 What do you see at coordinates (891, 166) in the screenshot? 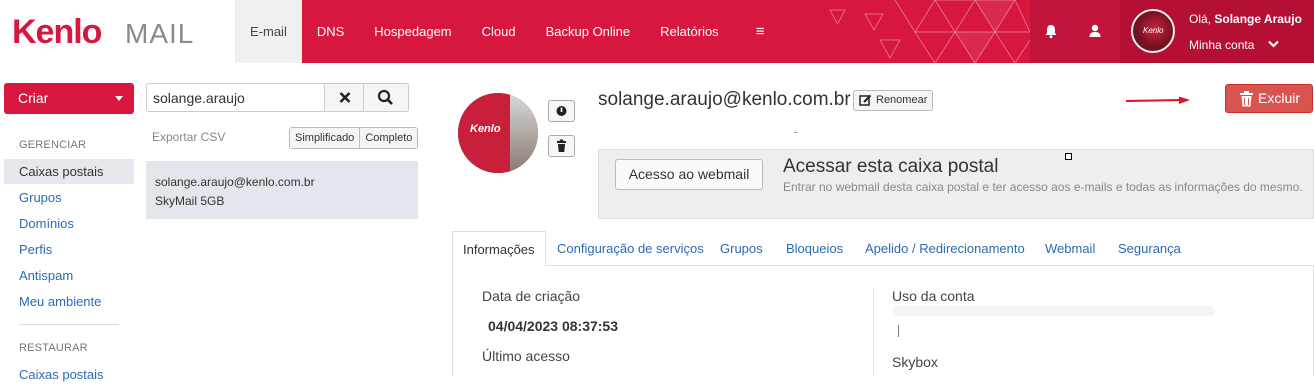
I see `webmail-title: Acessar esta caixa postal` at bounding box center [891, 166].